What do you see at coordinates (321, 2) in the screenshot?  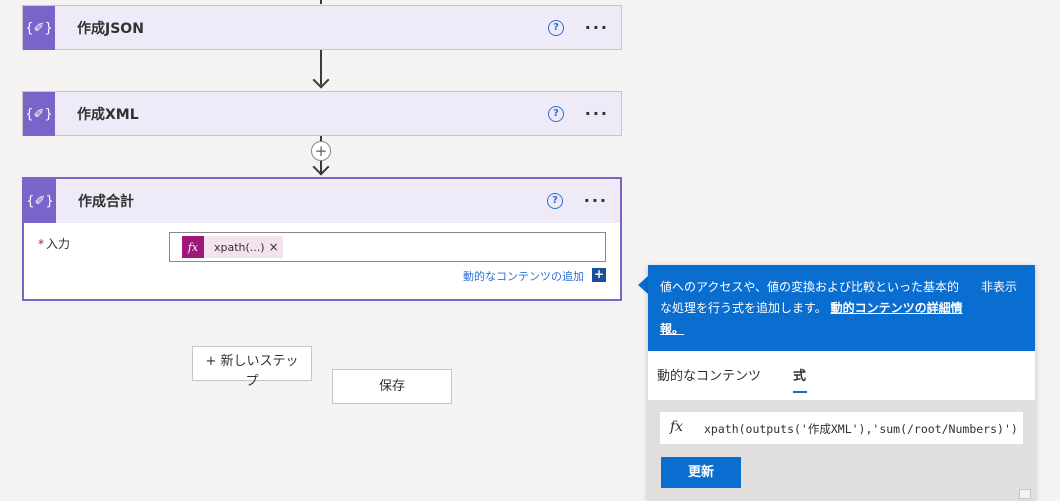 I see `connector-line` at bounding box center [321, 2].